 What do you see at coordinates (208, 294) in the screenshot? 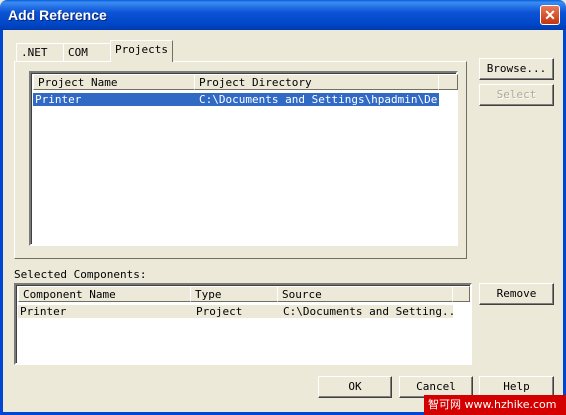
I see `type-header-label: Type` at bounding box center [208, 294].